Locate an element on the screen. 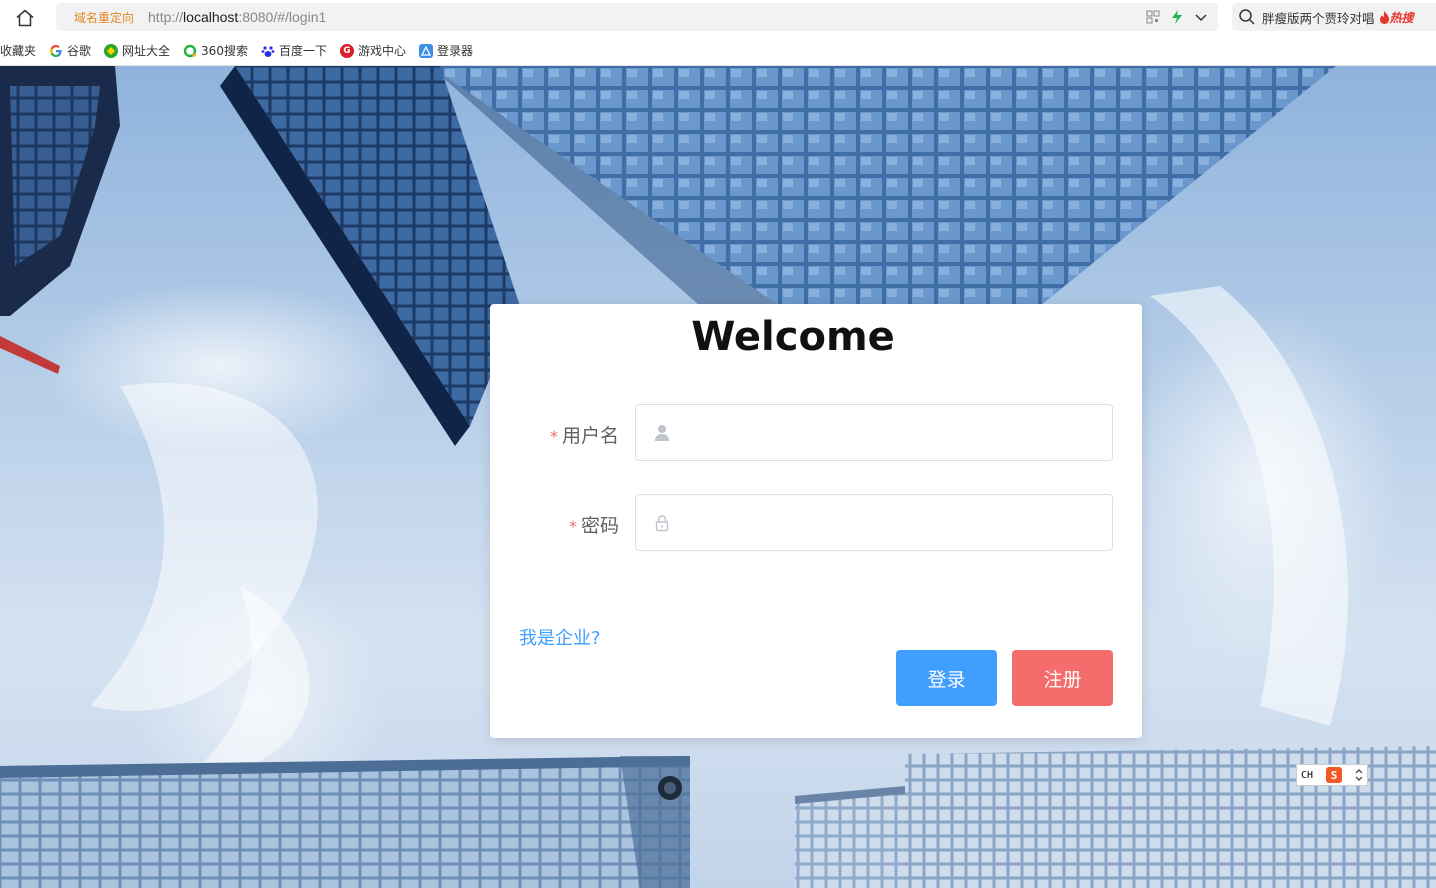  bookmarks-bar: 收藏夹 谷歌 网址大全 360搜索 百度一下 G 游戏中心 登录器 is located at coordinates (718, 51).